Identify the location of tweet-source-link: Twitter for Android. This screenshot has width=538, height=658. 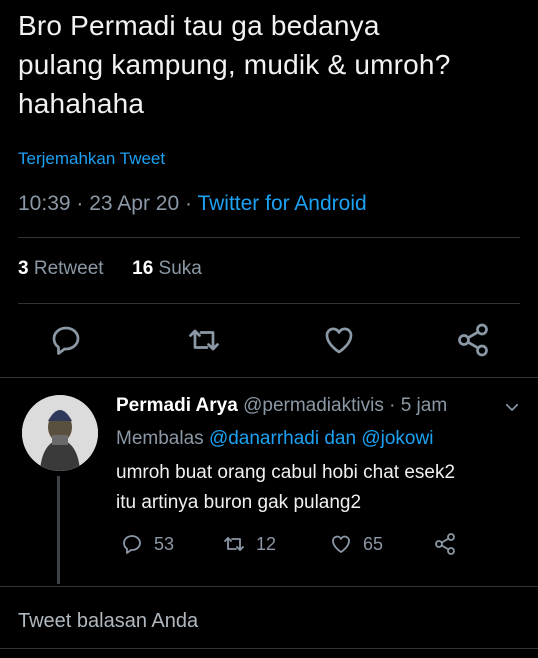
(281, 203).